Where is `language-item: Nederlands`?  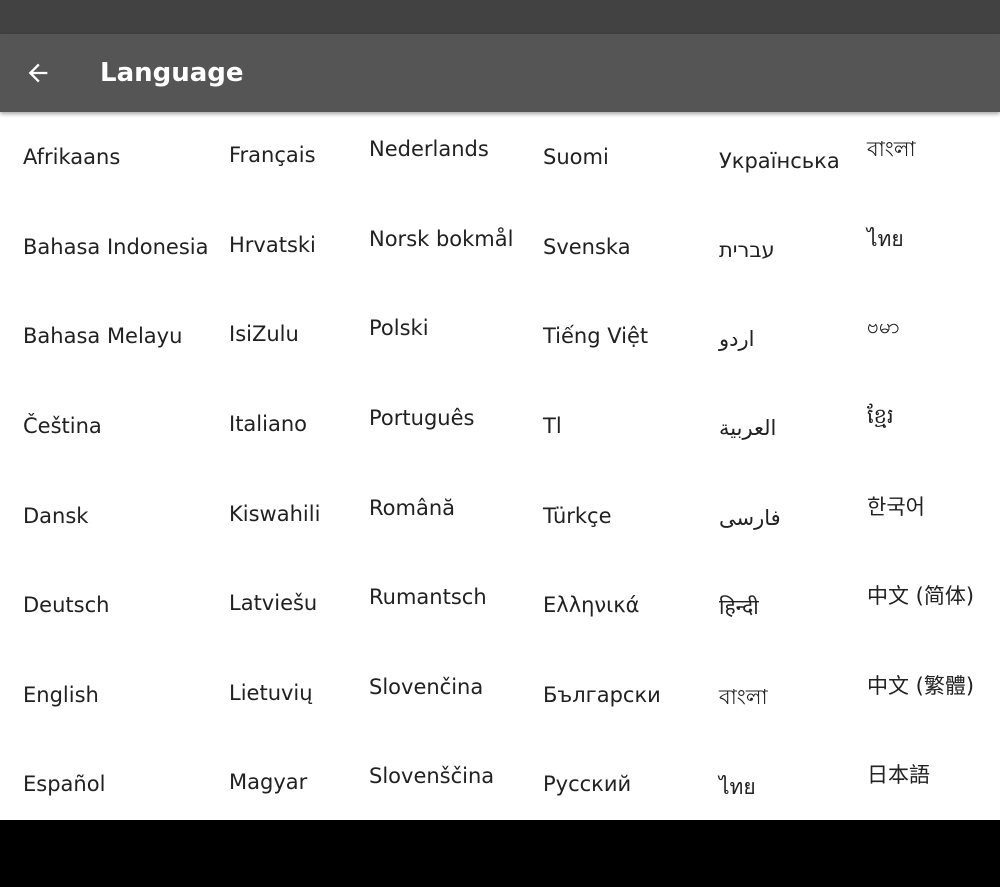 language-item: Nederlands is located at coordinates (429, 149).